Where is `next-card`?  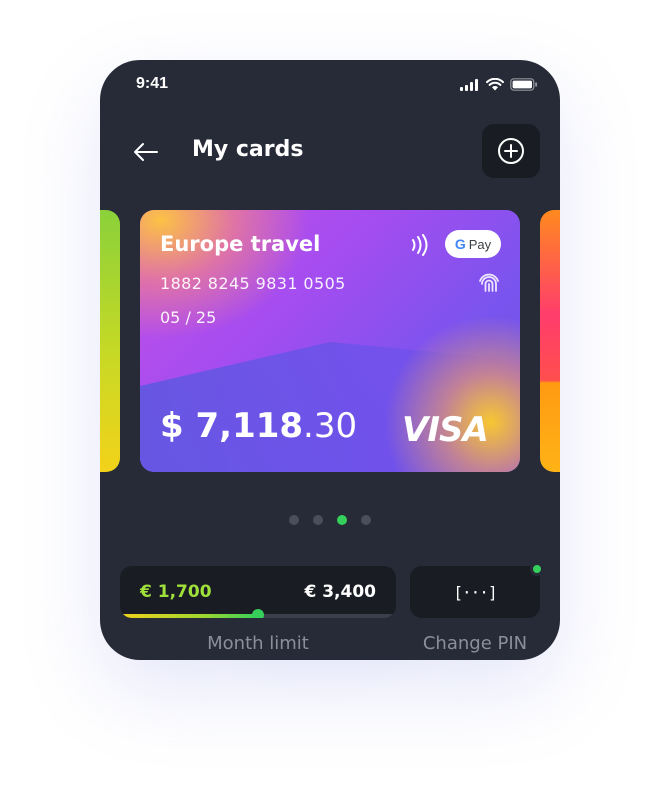
next-card is located at coordinates (550, 341).